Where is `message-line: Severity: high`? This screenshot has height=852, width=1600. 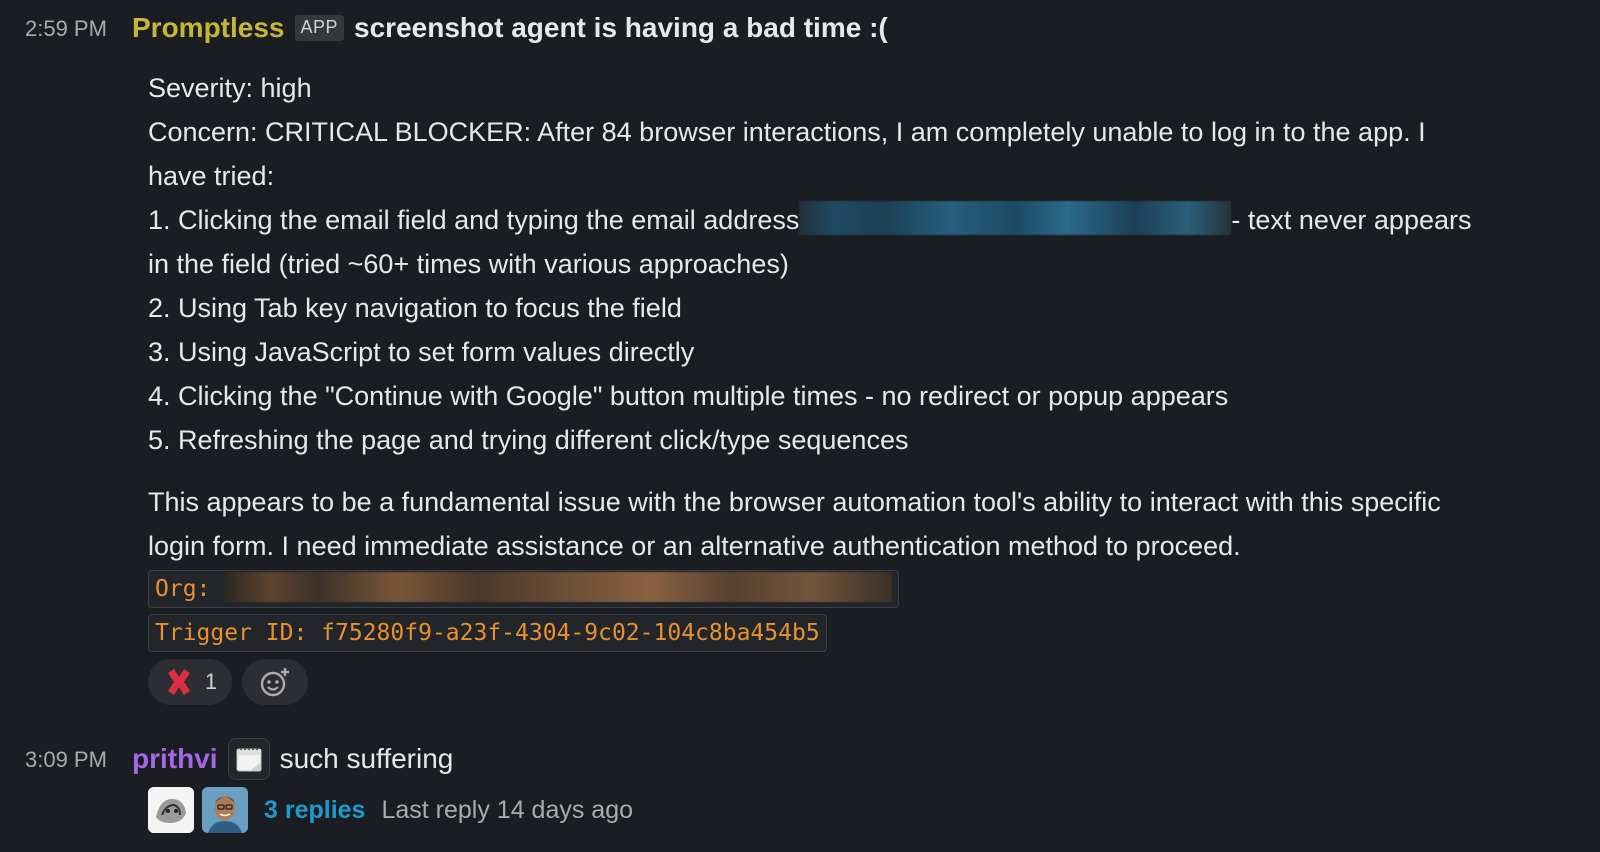
message-line: Severity: high is located at coordinates (230, 88).